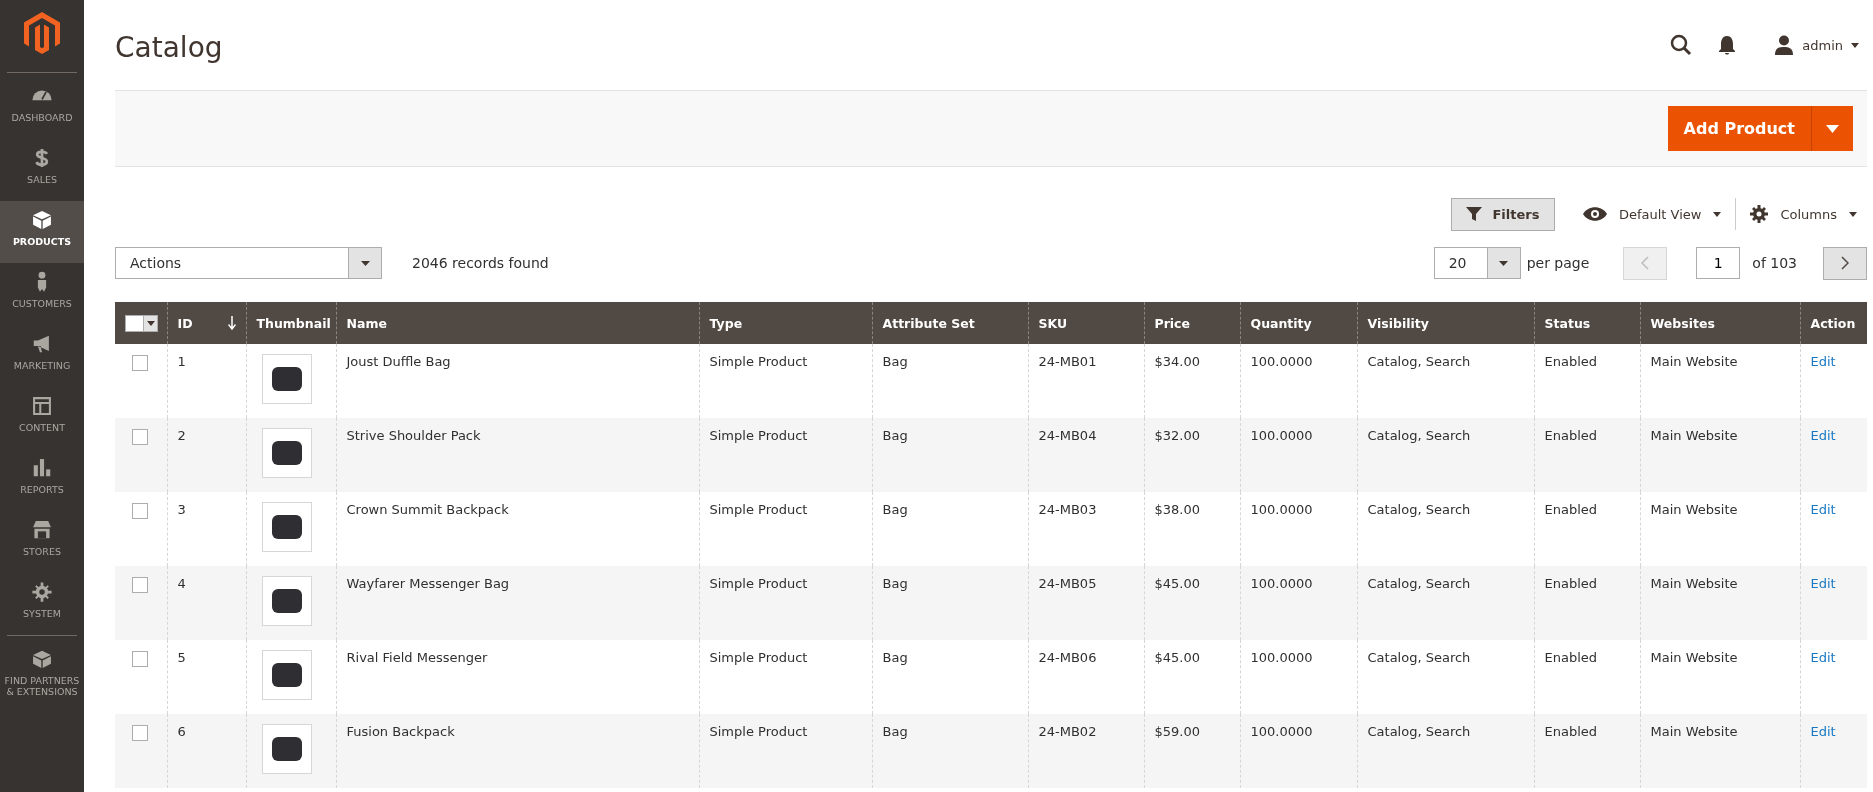  I want to click on sidebar-item: FIND PARTNERS & EXTENSIONS, so click(42, 674).